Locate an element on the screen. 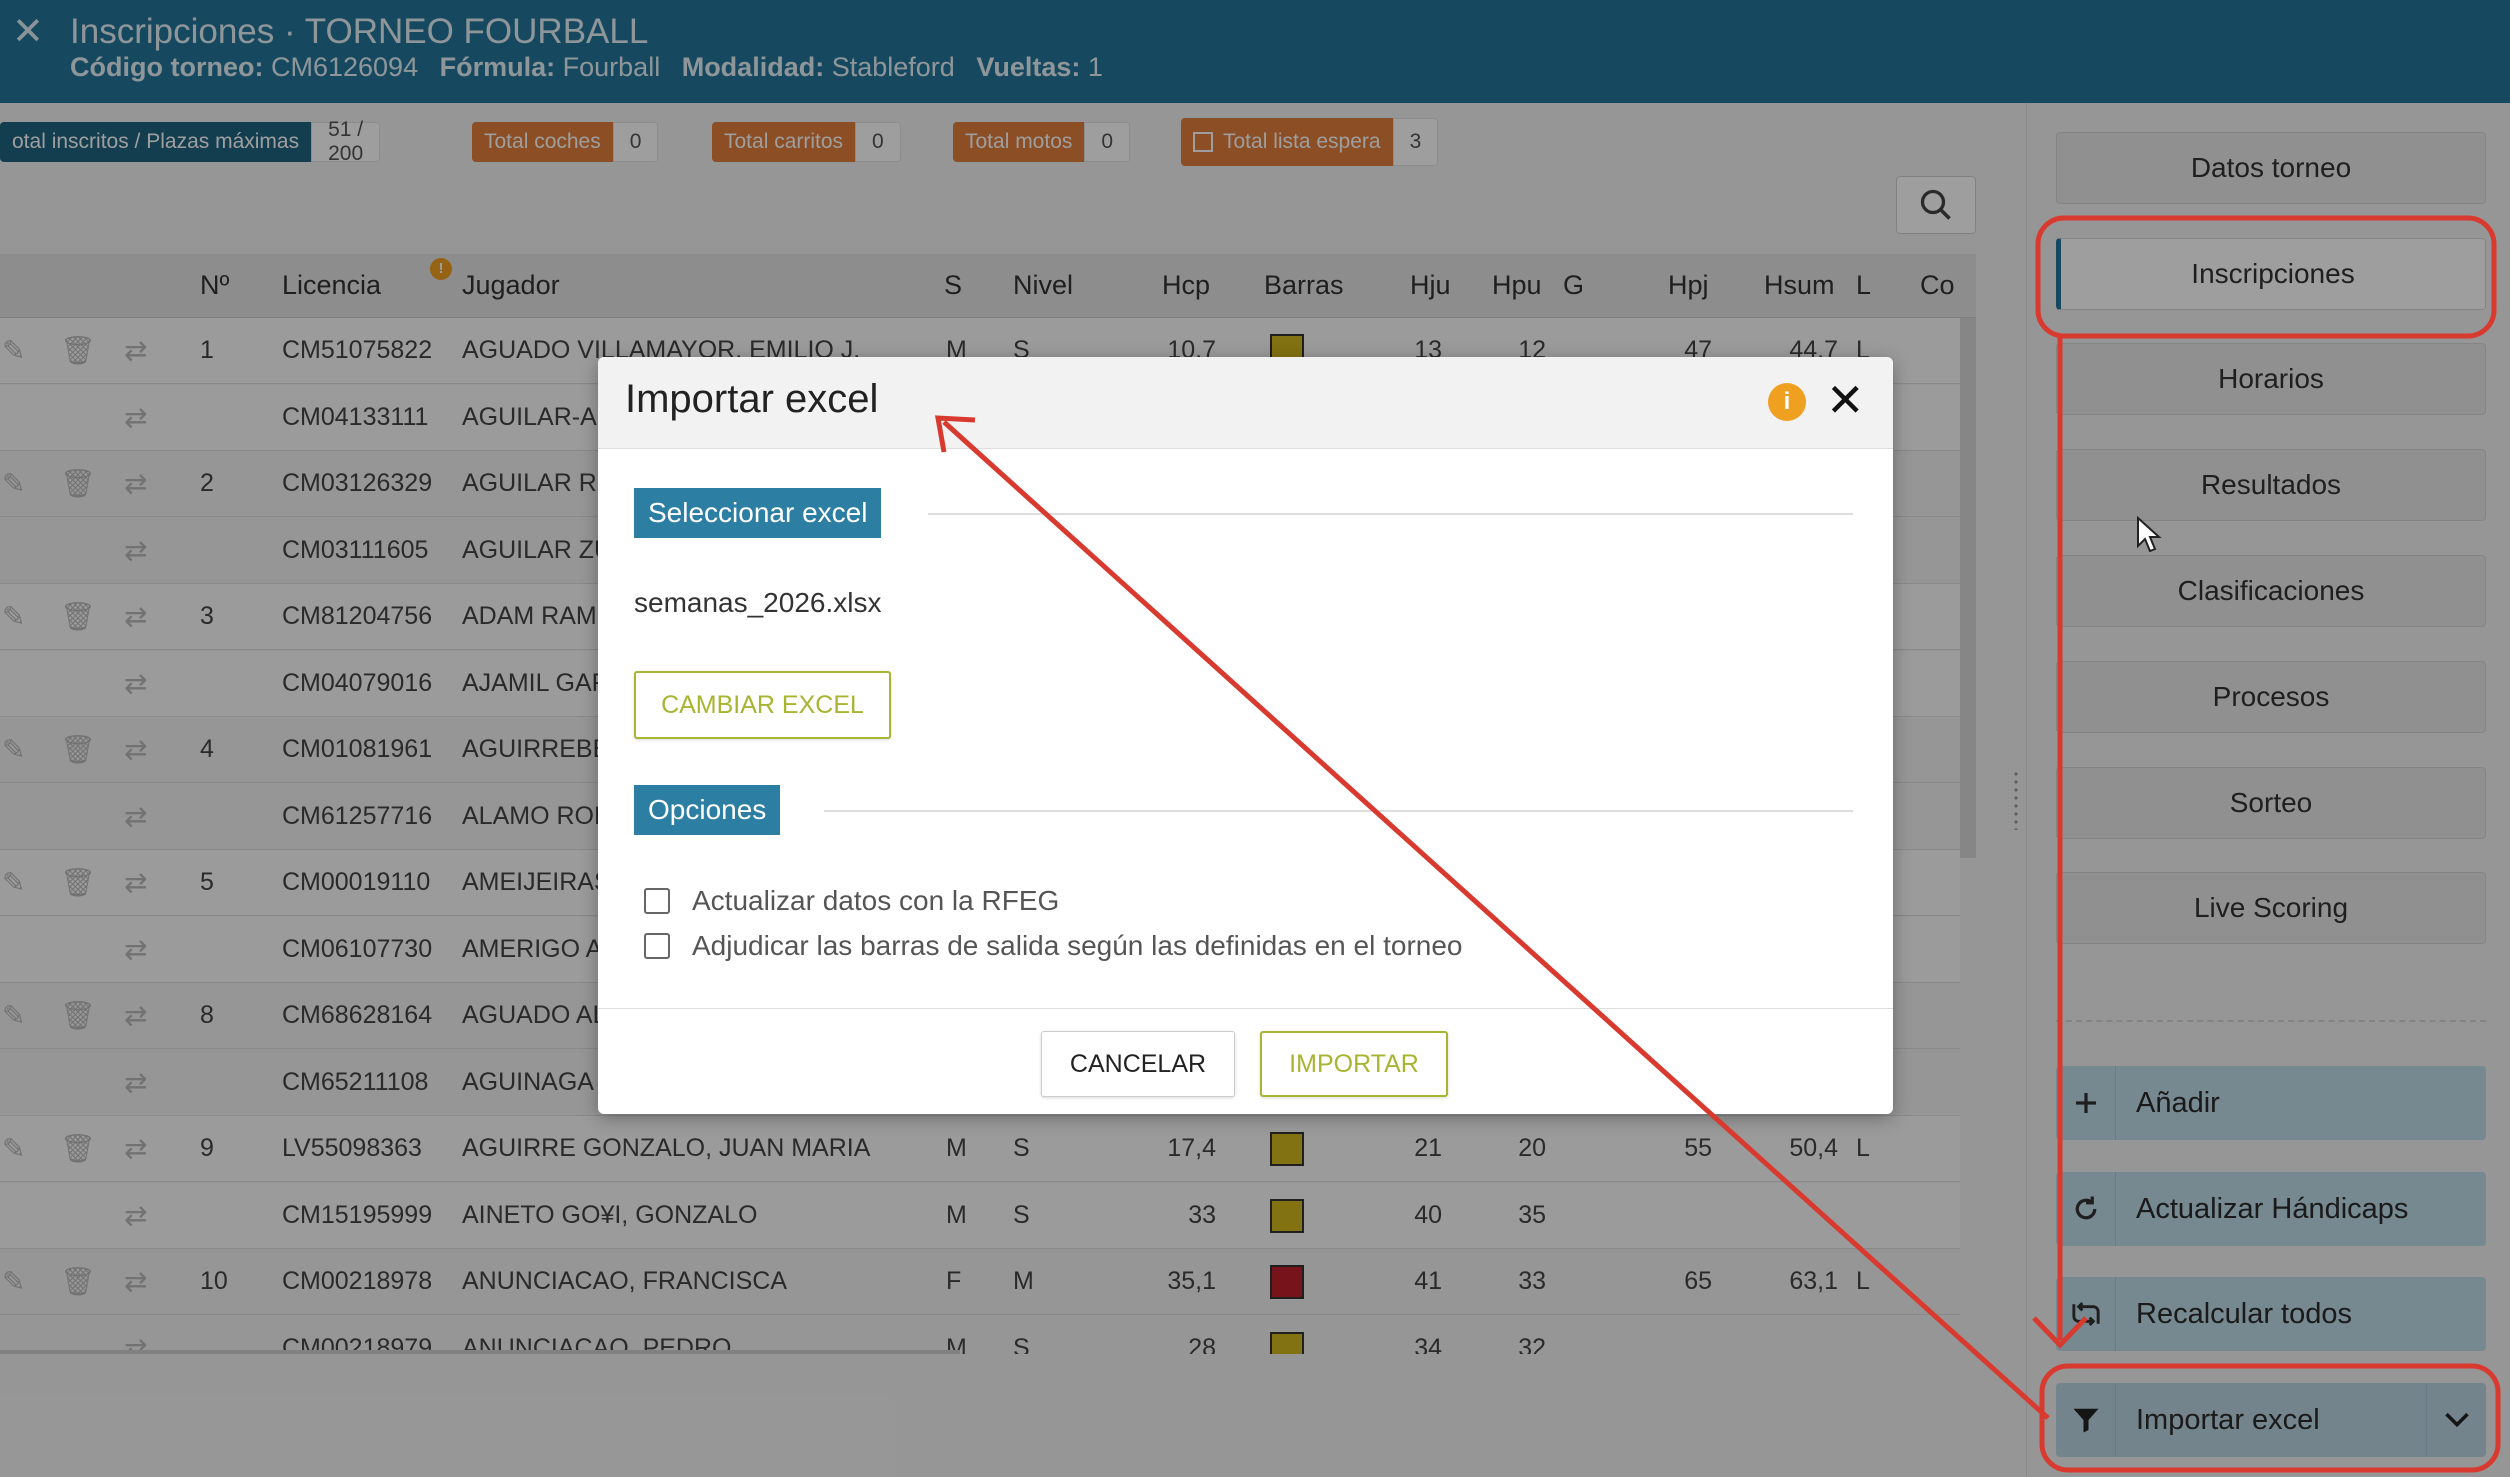  modal-footer: CANCELAR IMPORTAR is located at coordinates (1245, 1061).